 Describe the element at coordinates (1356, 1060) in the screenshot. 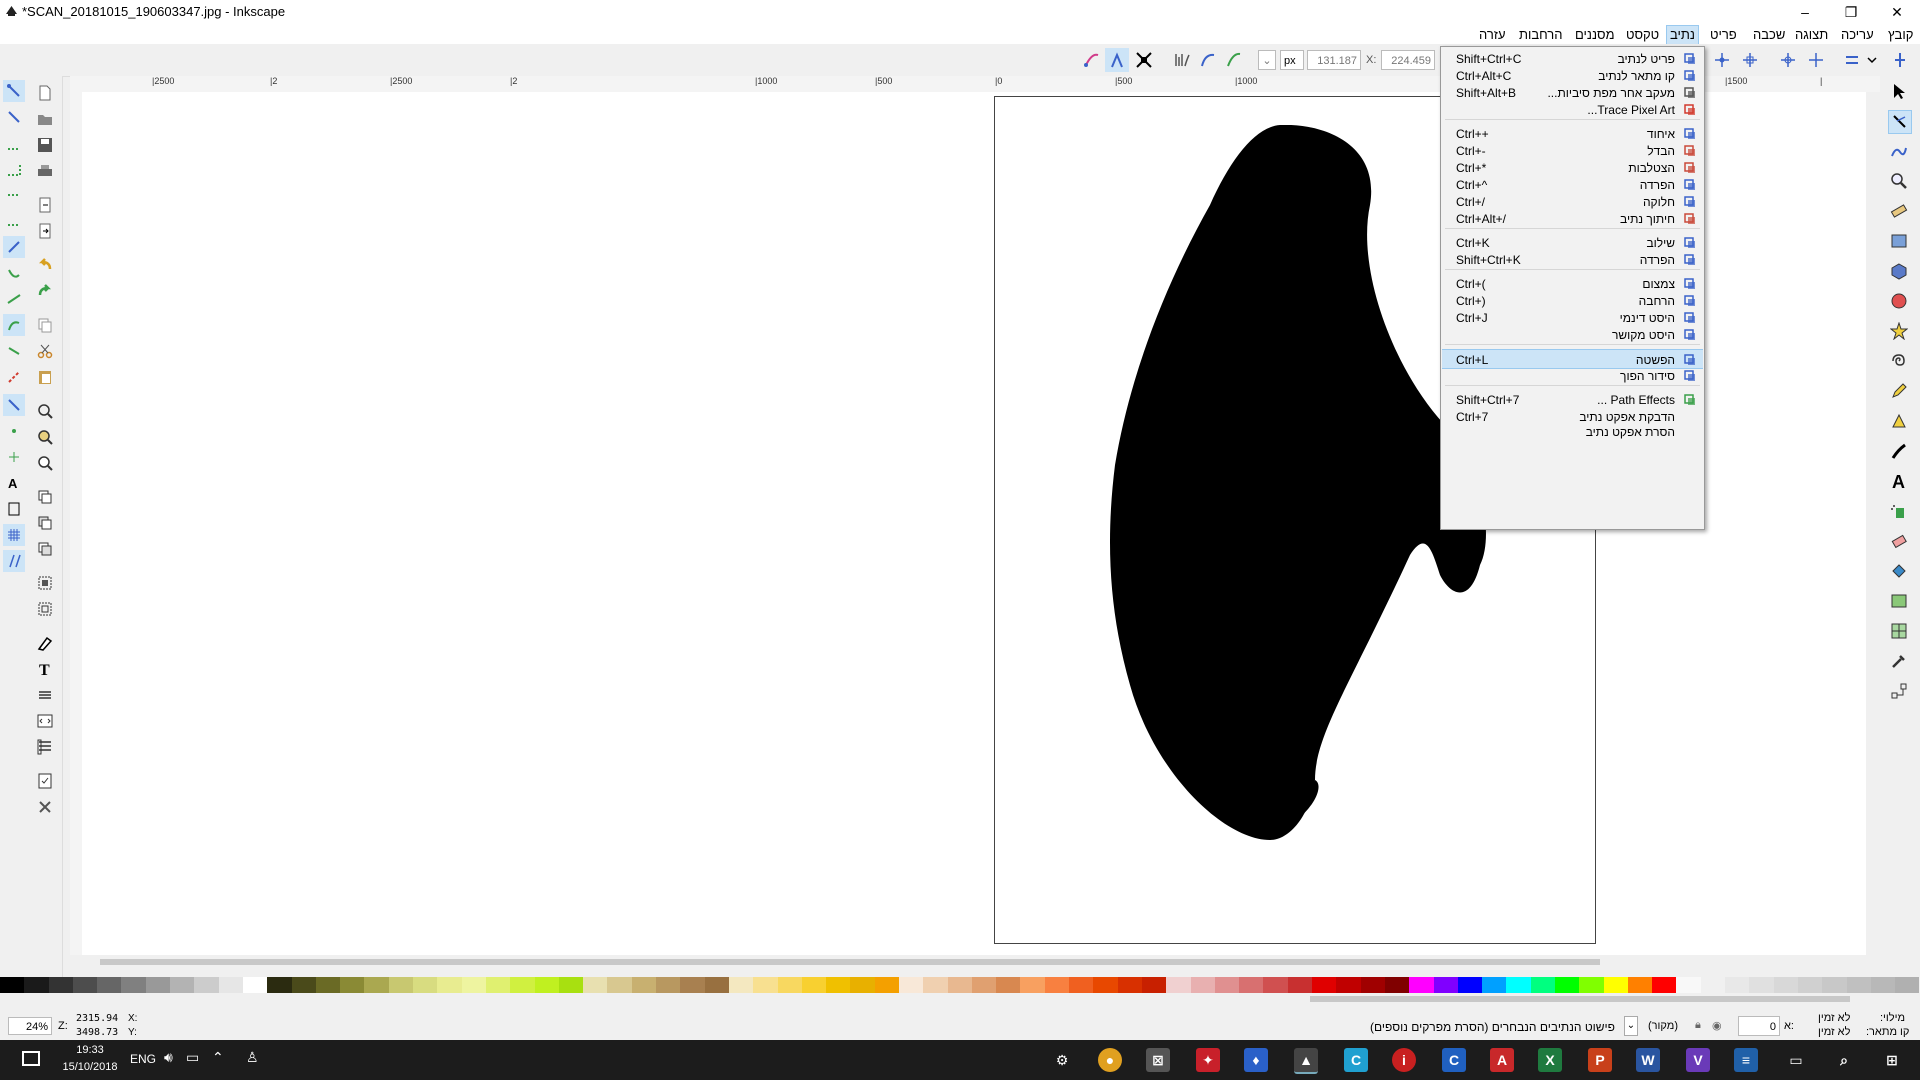

I see `ccleaner-icon: C` at that location.